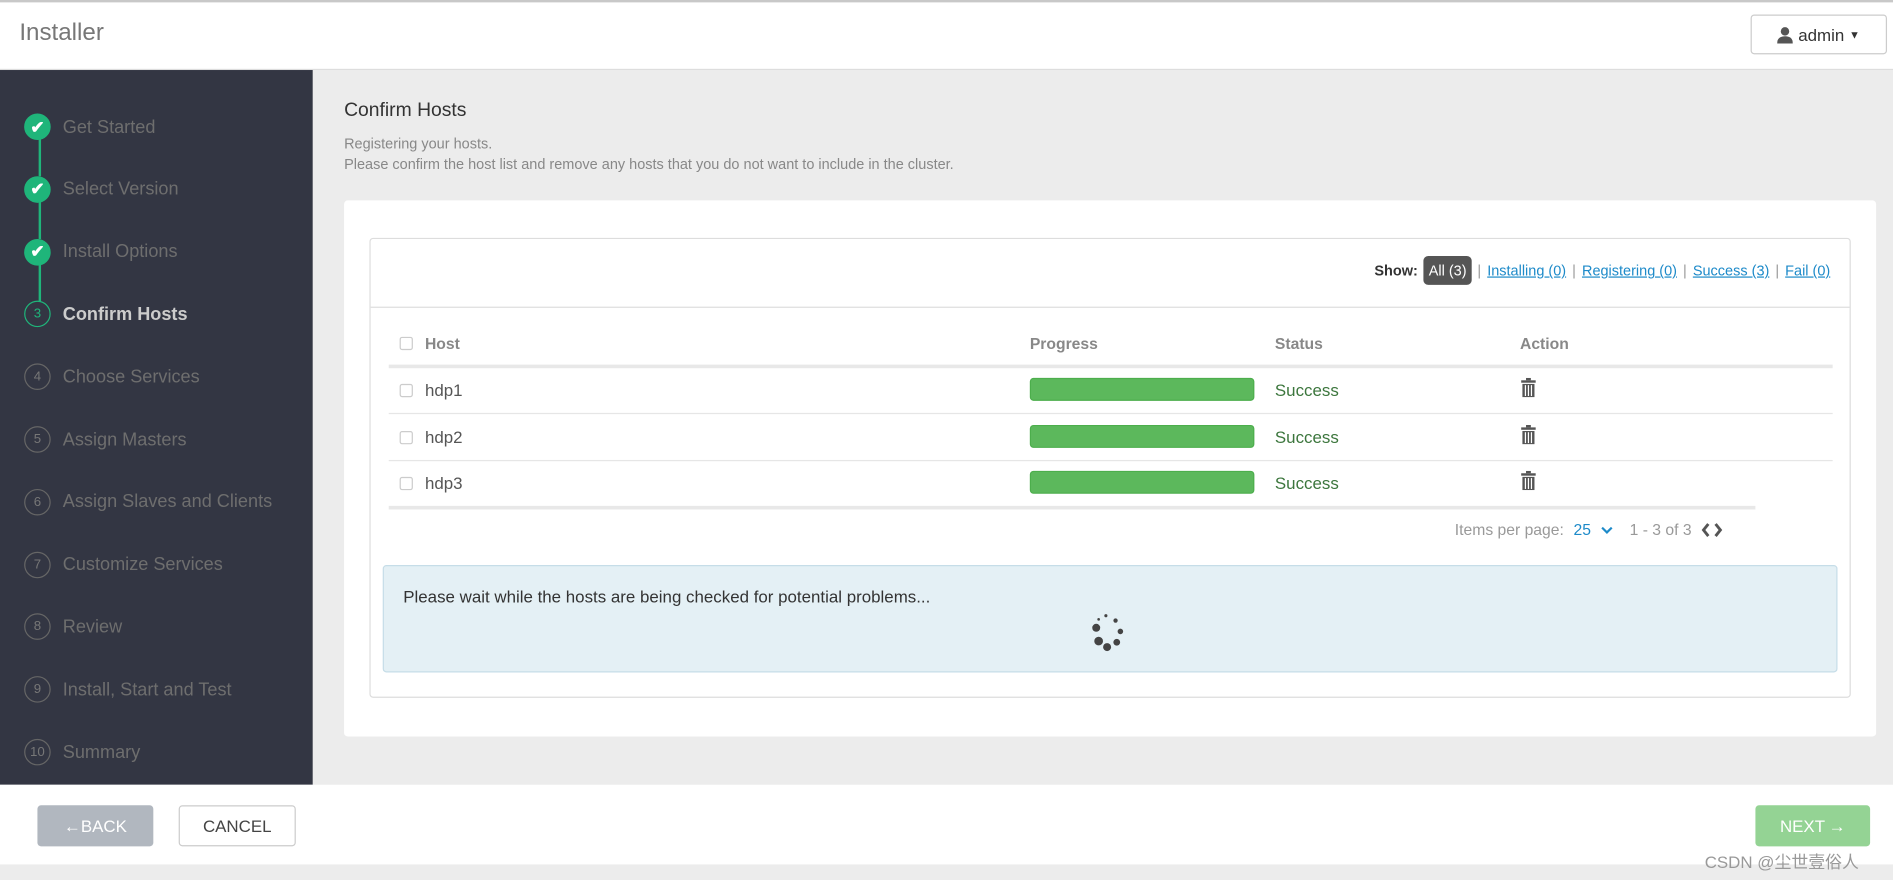 This screenshot has width=1893, height=880. I want to click on select-all-checkbox, so click(406, 343).